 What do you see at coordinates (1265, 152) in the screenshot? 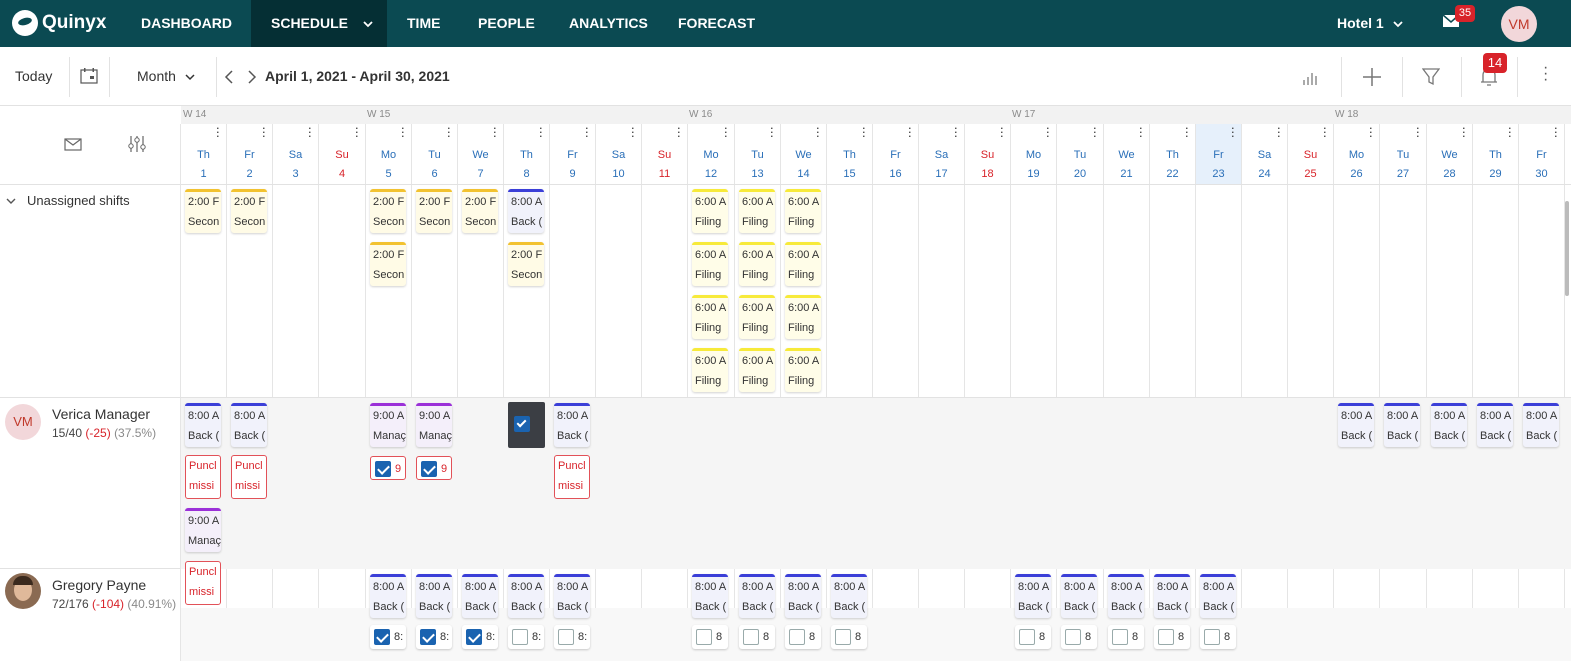
I see `day-header: · · · Sa 24` at bounding box center [1265, 152].